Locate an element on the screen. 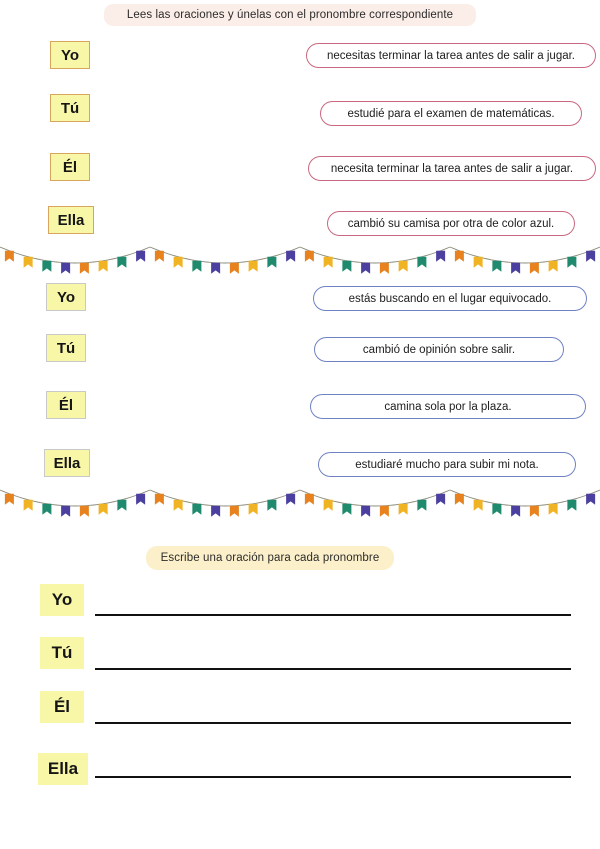 The width and height of the screenshot is (600, 849). pronoun-chip-yo-s1: Yo is located at coordinates (70, 55).